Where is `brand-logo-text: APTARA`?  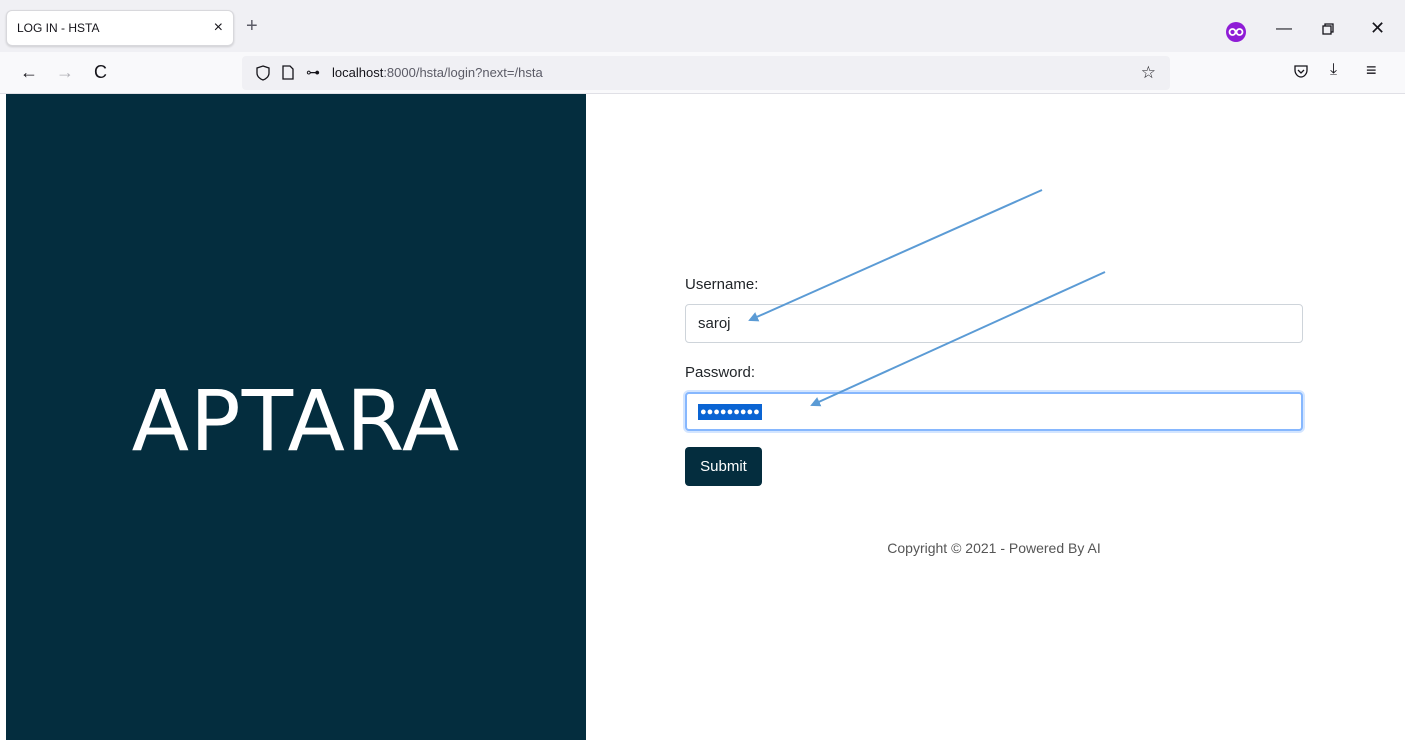
brand-logo-text: APTARA is located at coordinates (296, 421).